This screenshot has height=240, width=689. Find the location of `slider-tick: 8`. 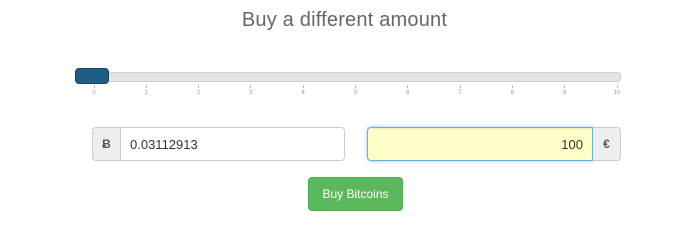

slider-tick: 8 is located at coordinates (512, 90).